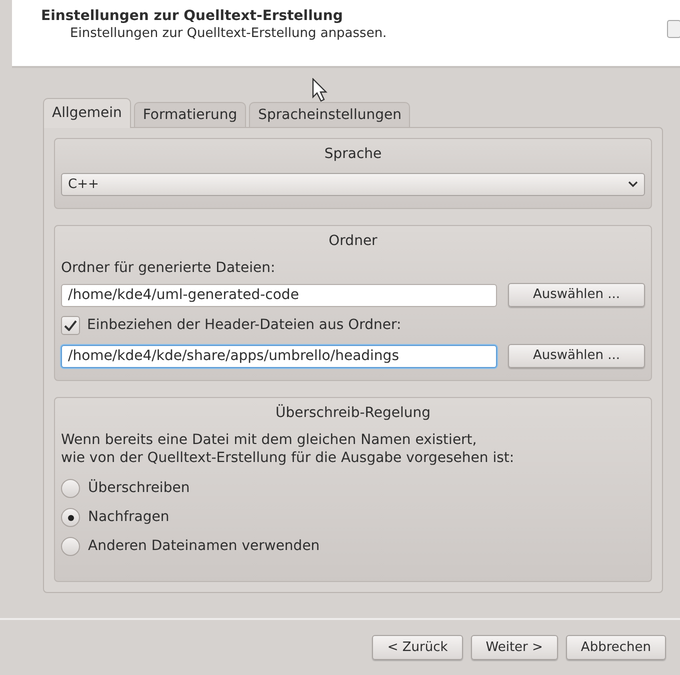 This screenshot has height=675, width=680. Describe the element at coordinates (168, 268) in the screenshot. I see `field-label: Ordner für generierte Dateien:` at that location.